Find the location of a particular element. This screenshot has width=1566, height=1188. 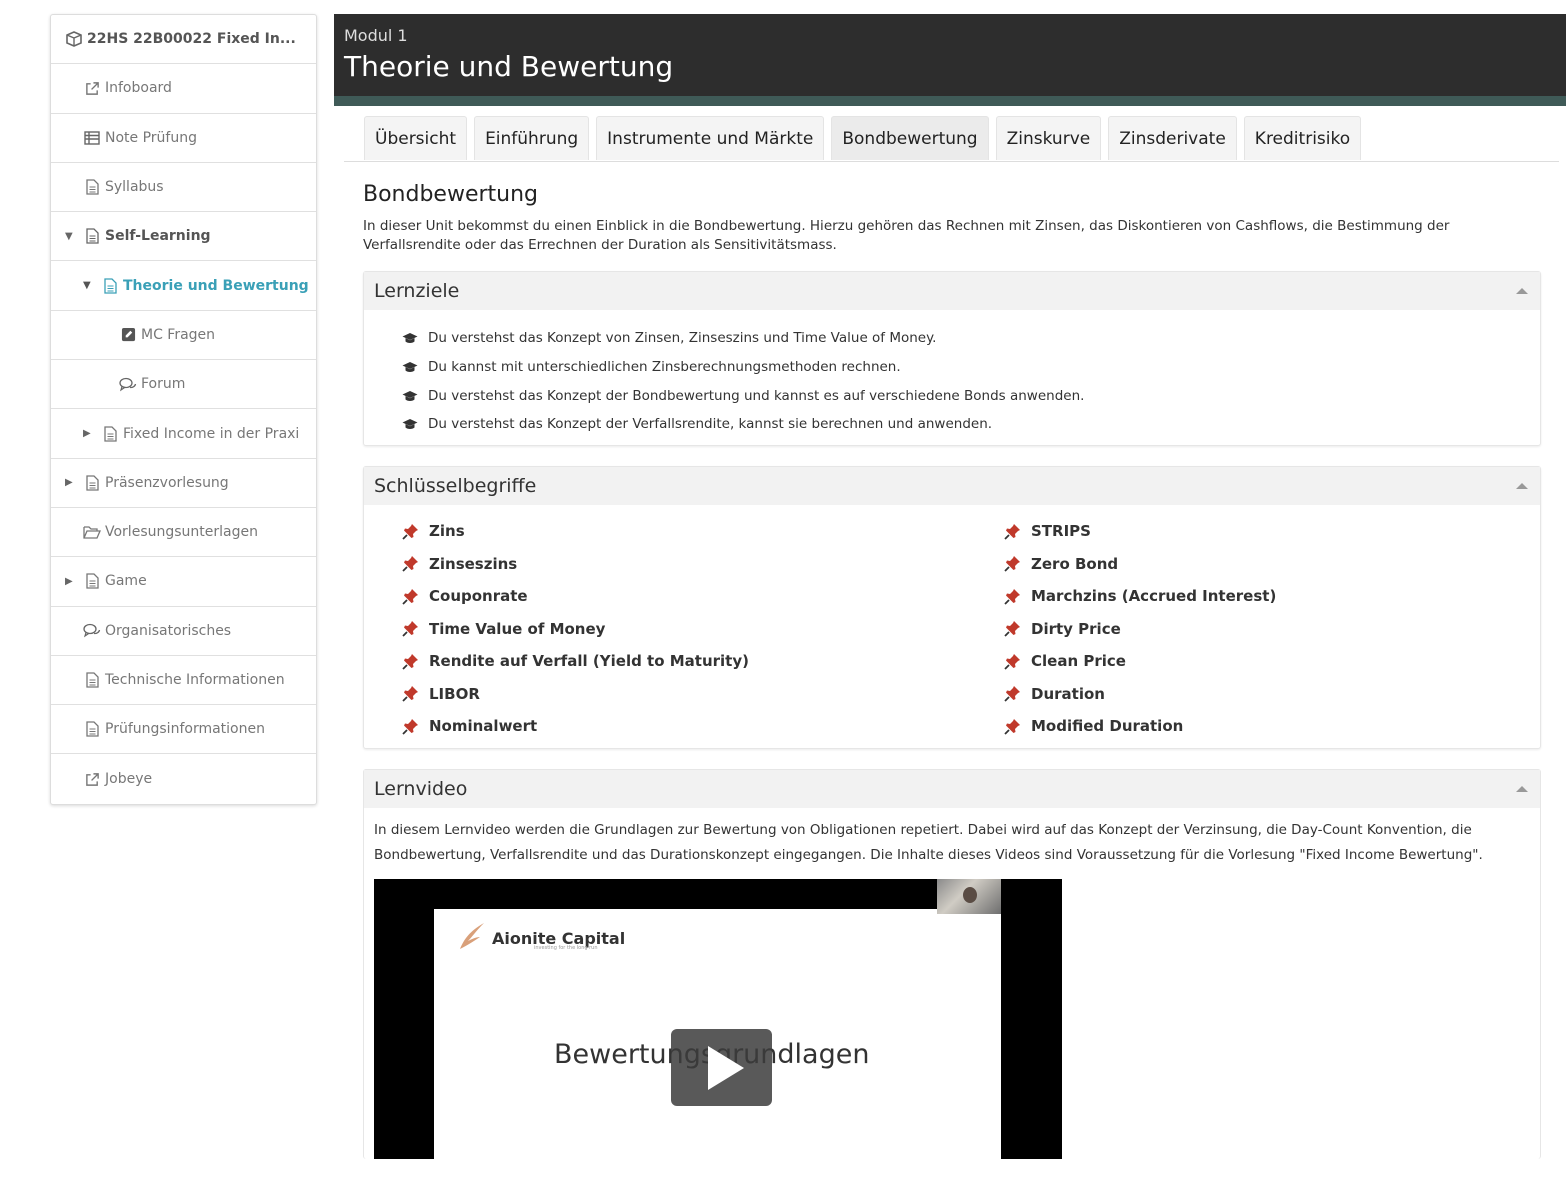

sidebar-item-technische-informationen: Technische Informationen is located at coordinates (183, 681).